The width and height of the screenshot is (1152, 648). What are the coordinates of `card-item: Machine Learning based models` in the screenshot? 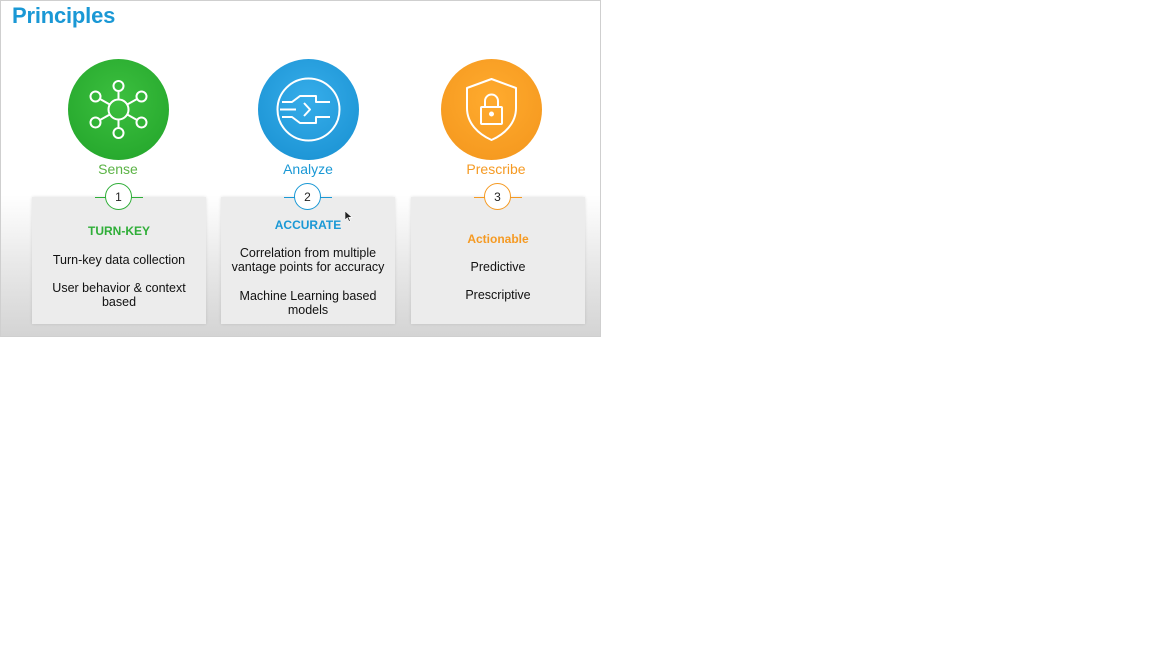 It's located at (308, 303).